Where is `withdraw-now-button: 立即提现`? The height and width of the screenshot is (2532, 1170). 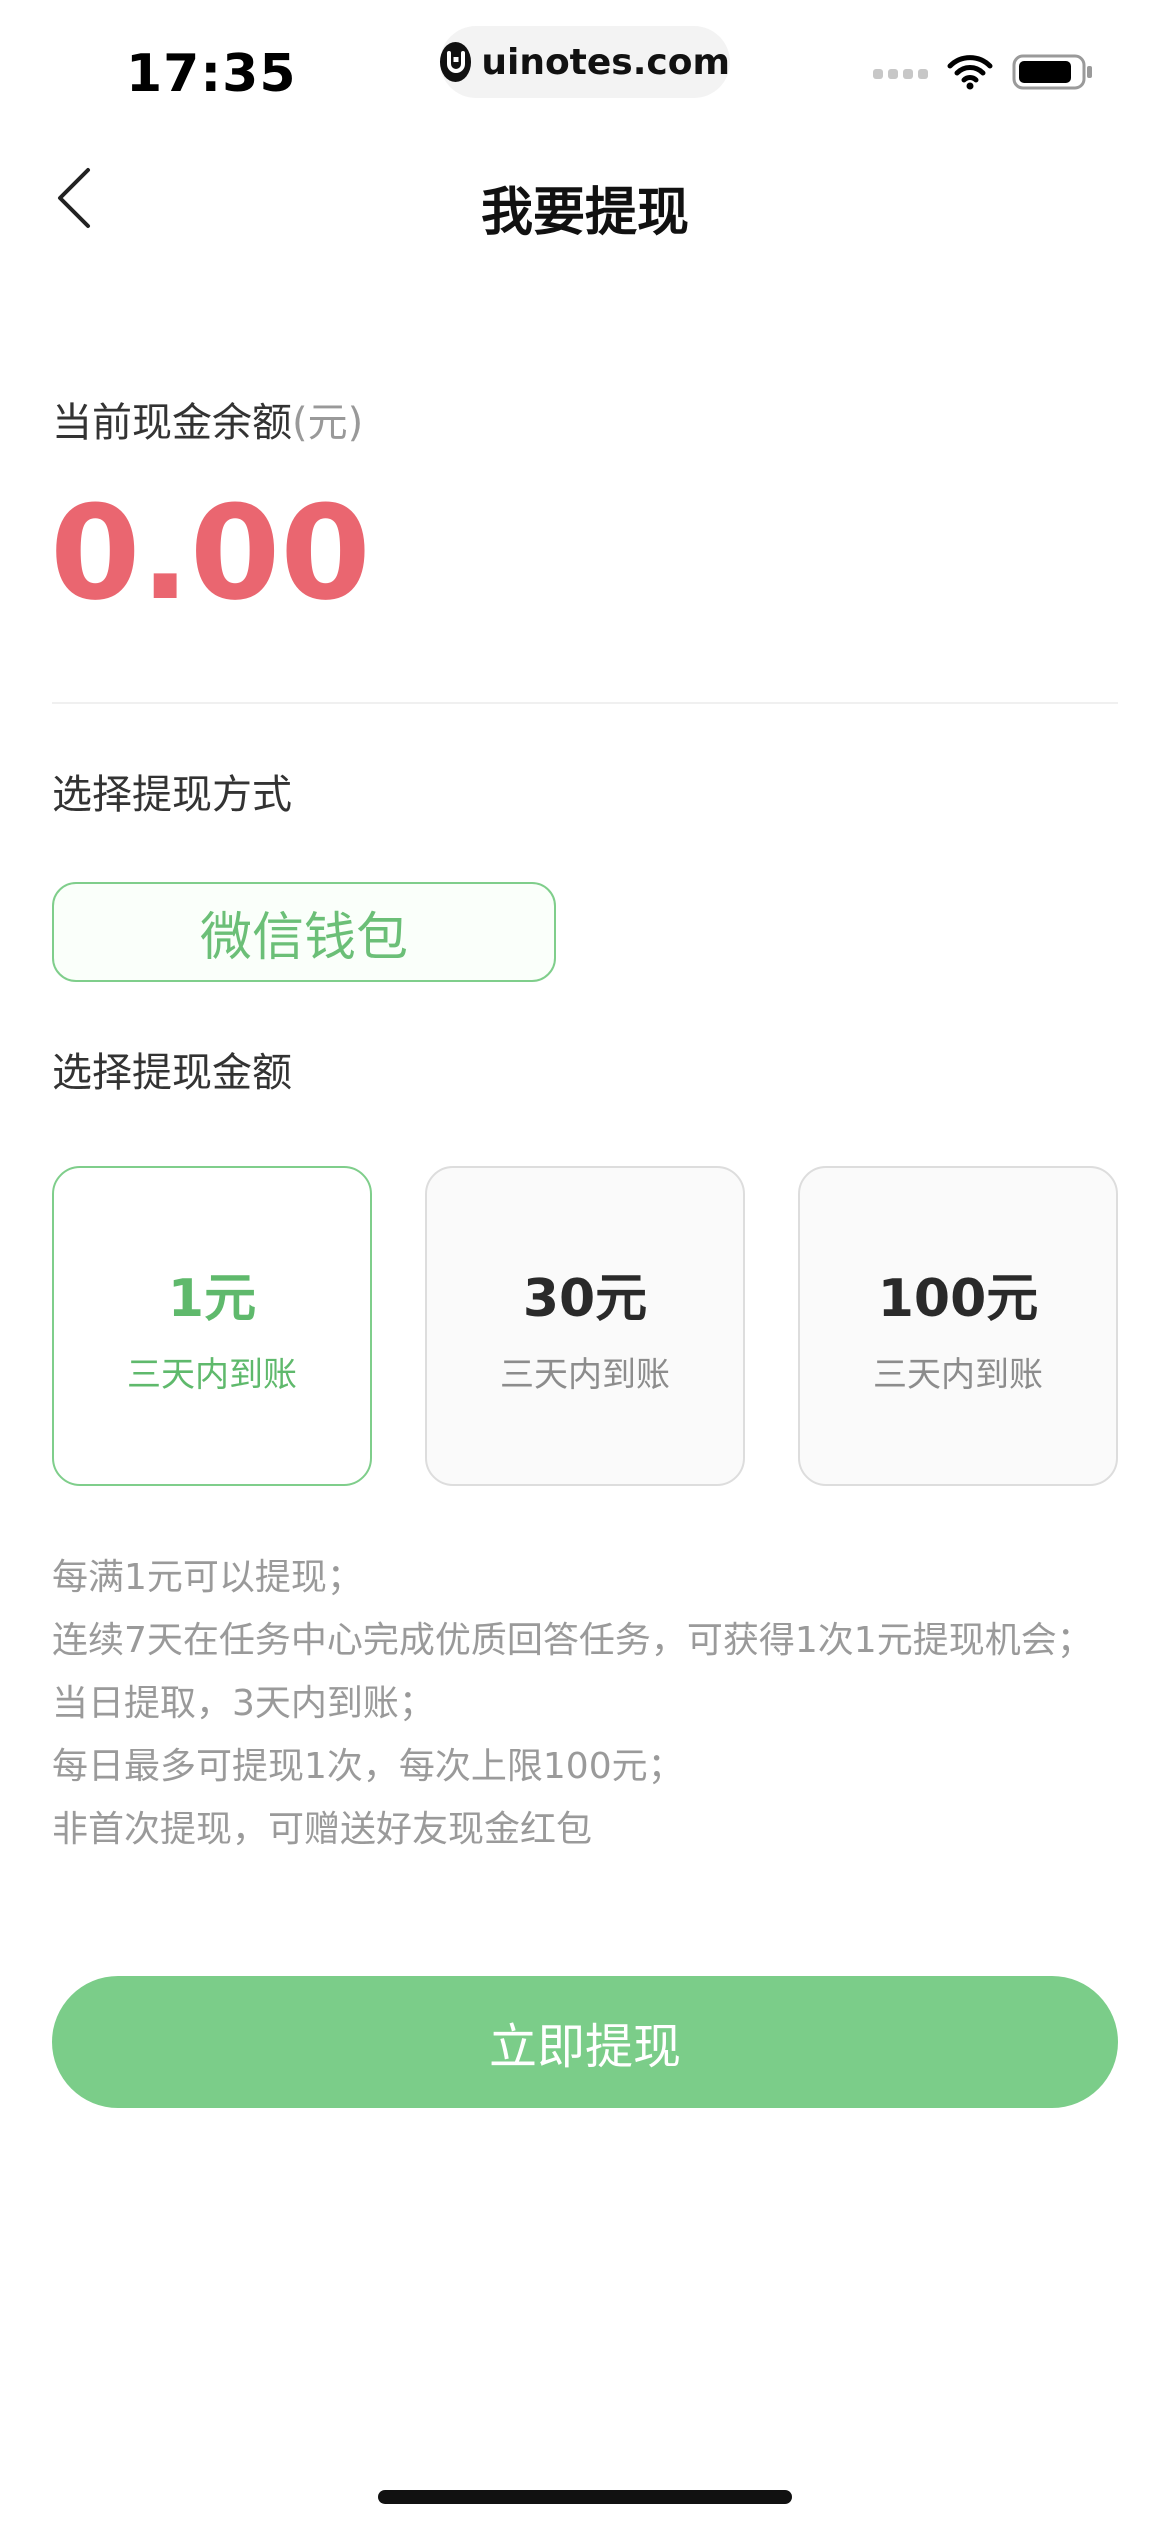 withdraw-now-button: 立即提现 is located at coordinates (585, 2042).